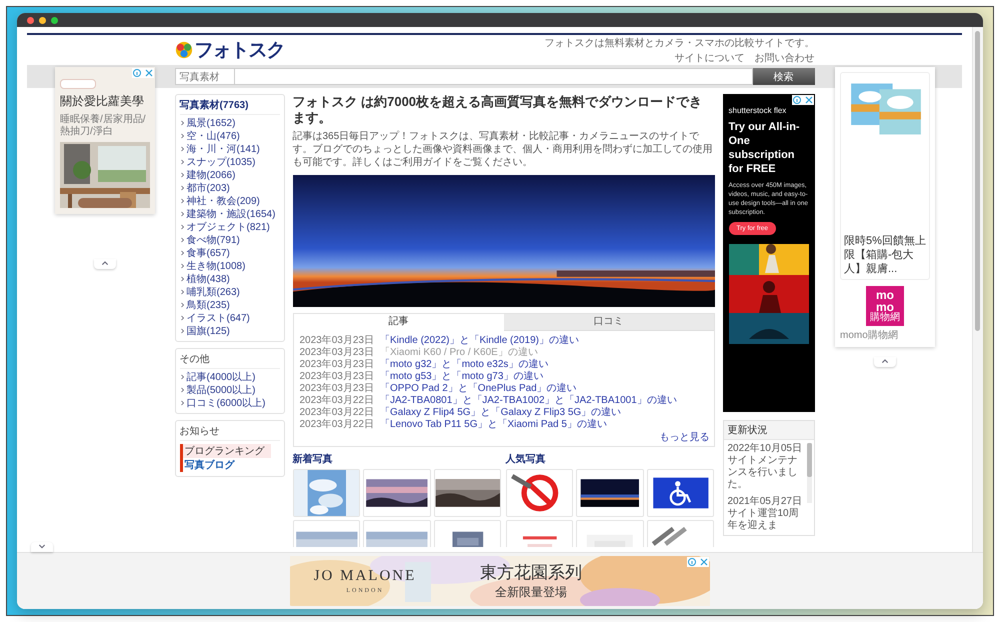 This screenshot has width=1000, height=622. What do you see at coordinates (54, 20) in the screenshot?
I see `maximize-button` at bounding box center [54, 20].